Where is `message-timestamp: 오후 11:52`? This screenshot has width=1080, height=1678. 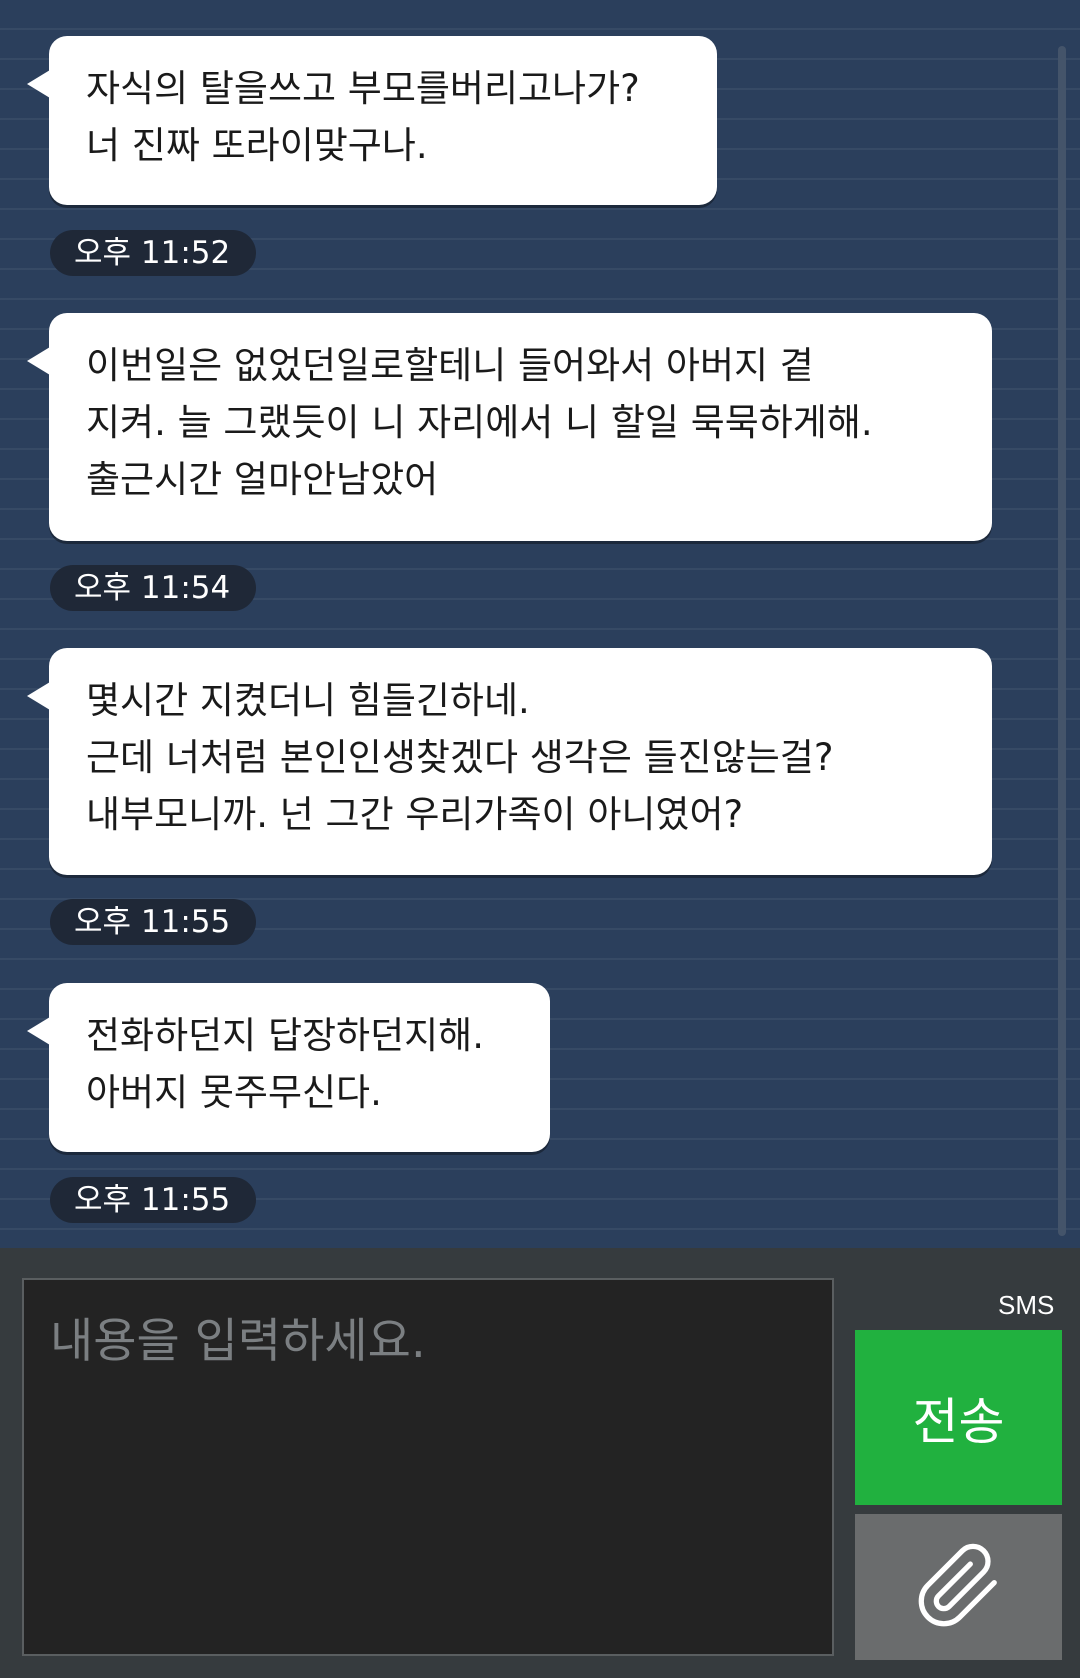
message-timestamp: 오후 11:52 is located at coordinates (153, 253).